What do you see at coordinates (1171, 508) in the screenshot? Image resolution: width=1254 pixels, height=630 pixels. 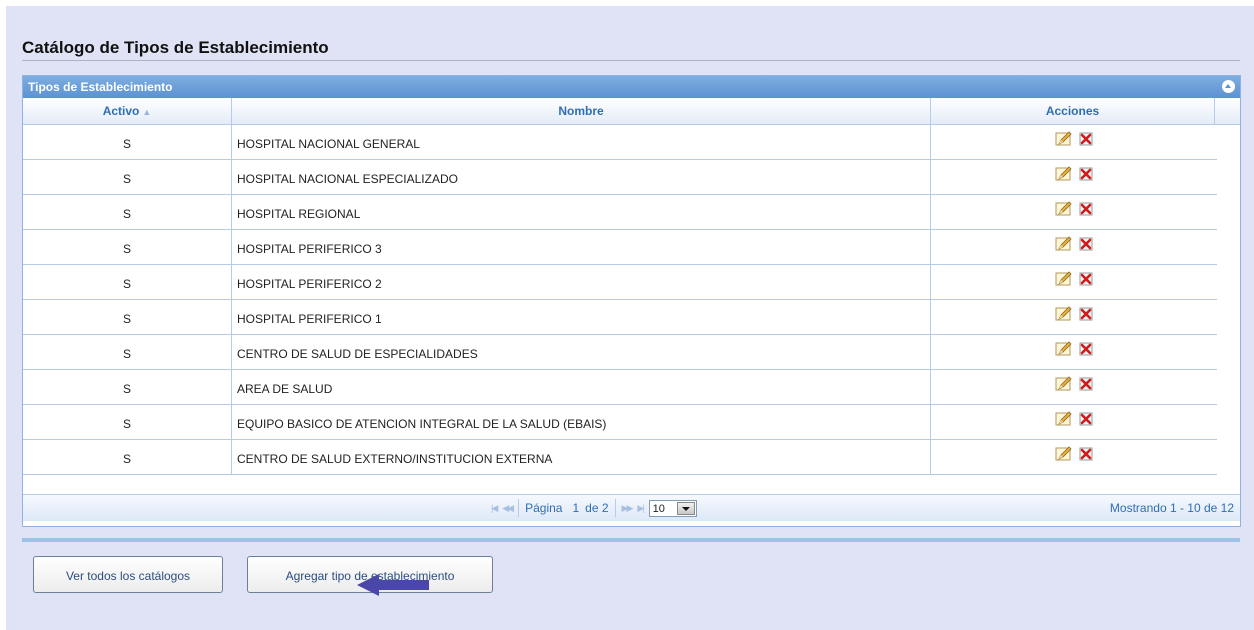 I see `records-info: Mostrando 1 - 10 de 12` at bounding box center [1171, 508].